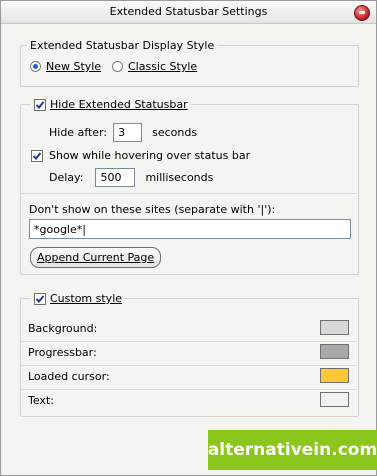 The image size is (377, 476). I want to click on milliseconds-label: milliseconds, so click(179, 177).